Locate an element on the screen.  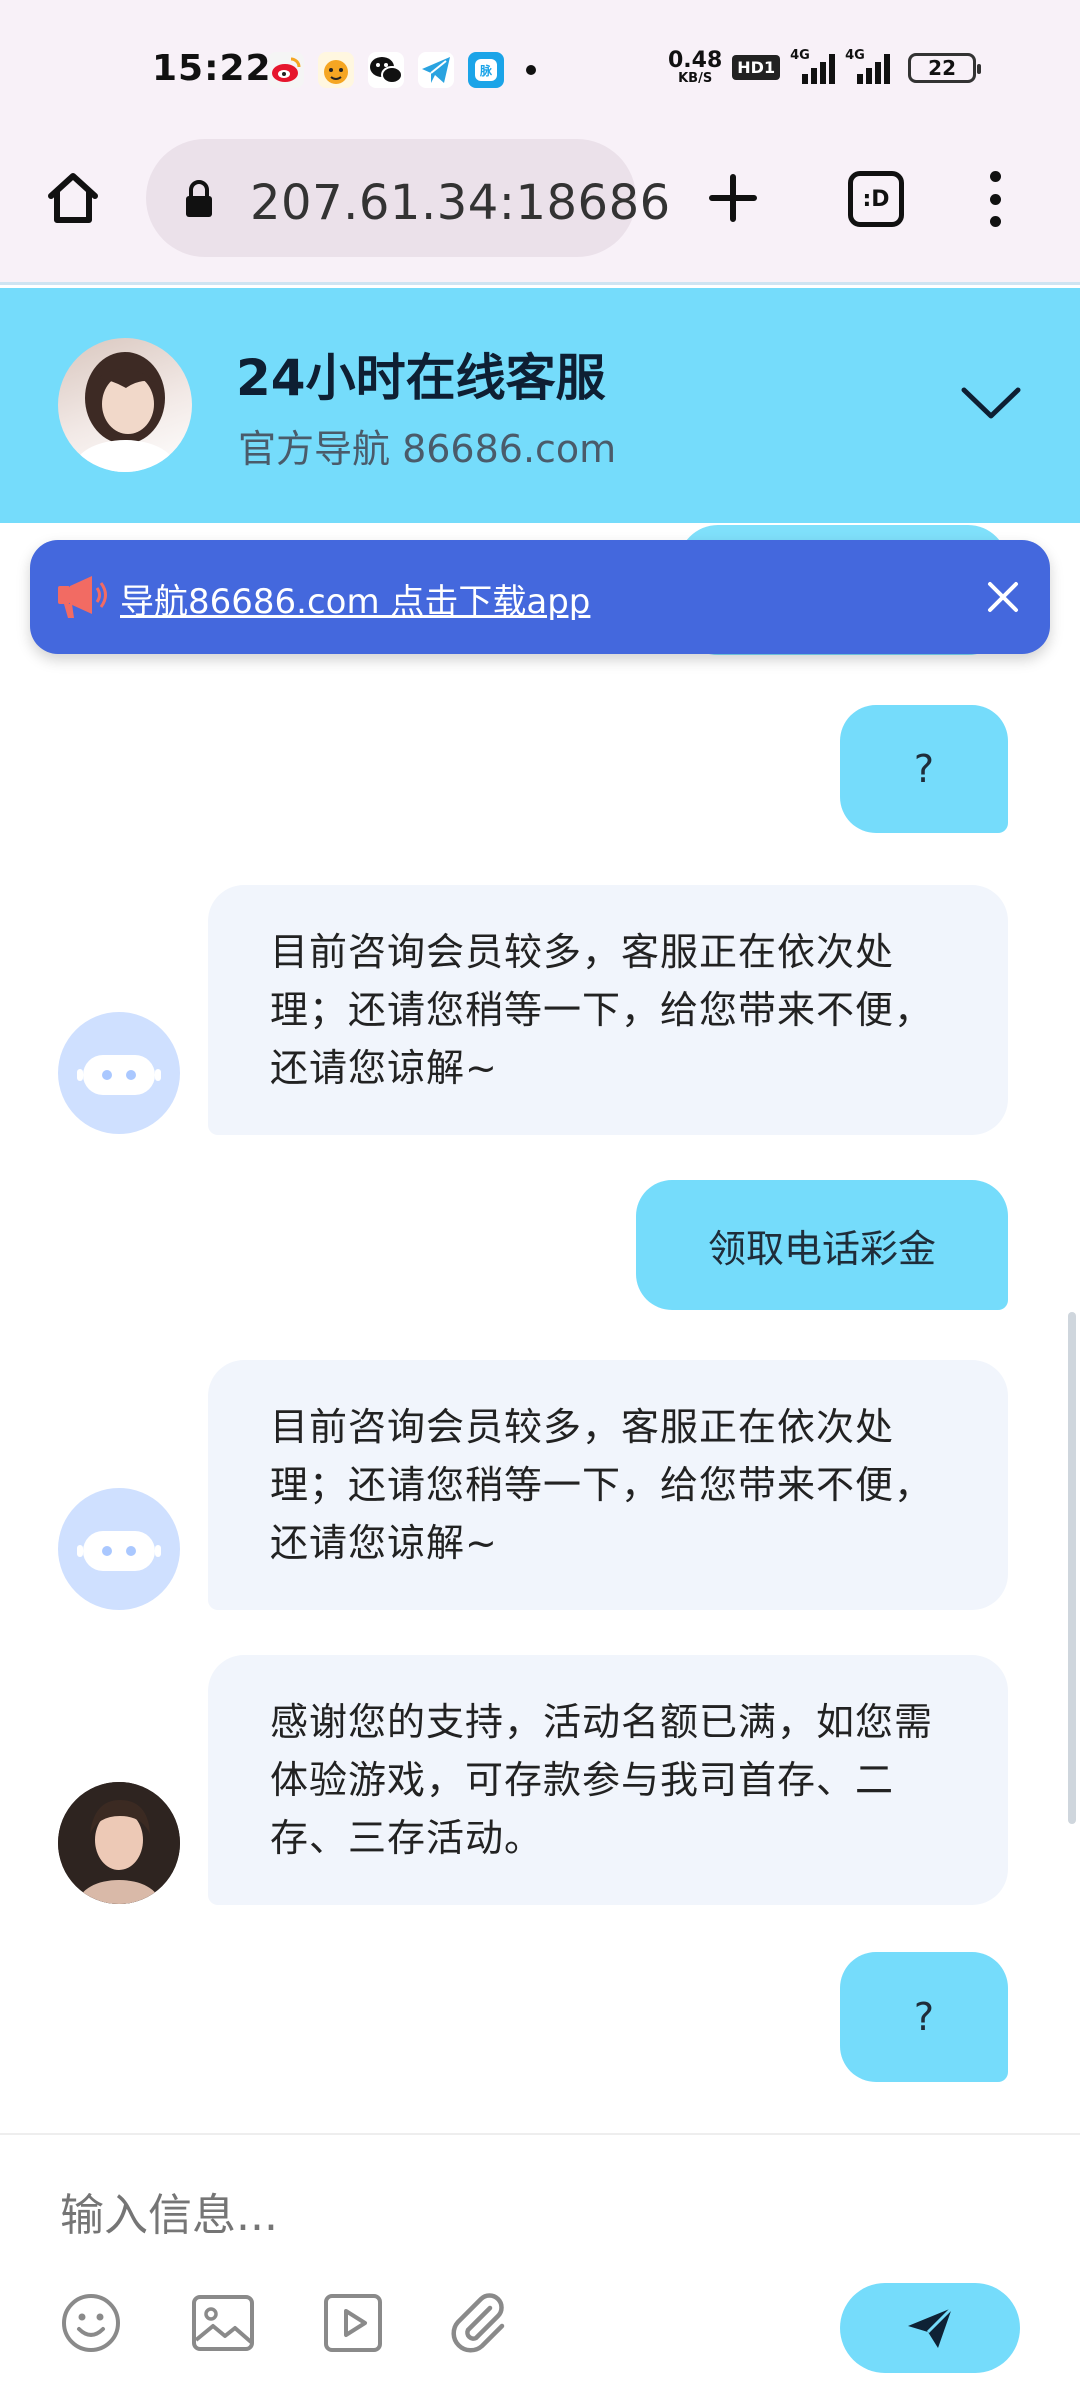
hd-indicator: HD1 is located at coordinates (756, 67).